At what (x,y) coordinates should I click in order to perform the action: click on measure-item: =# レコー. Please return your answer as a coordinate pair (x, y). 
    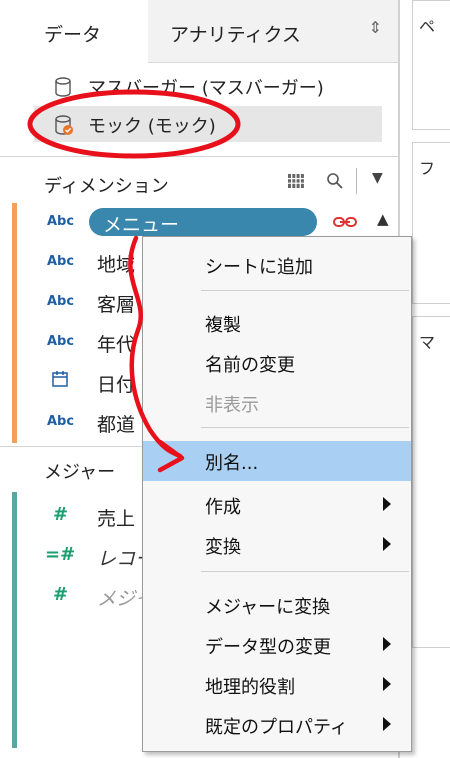
    Looking at the image, I should click on (85, 556).